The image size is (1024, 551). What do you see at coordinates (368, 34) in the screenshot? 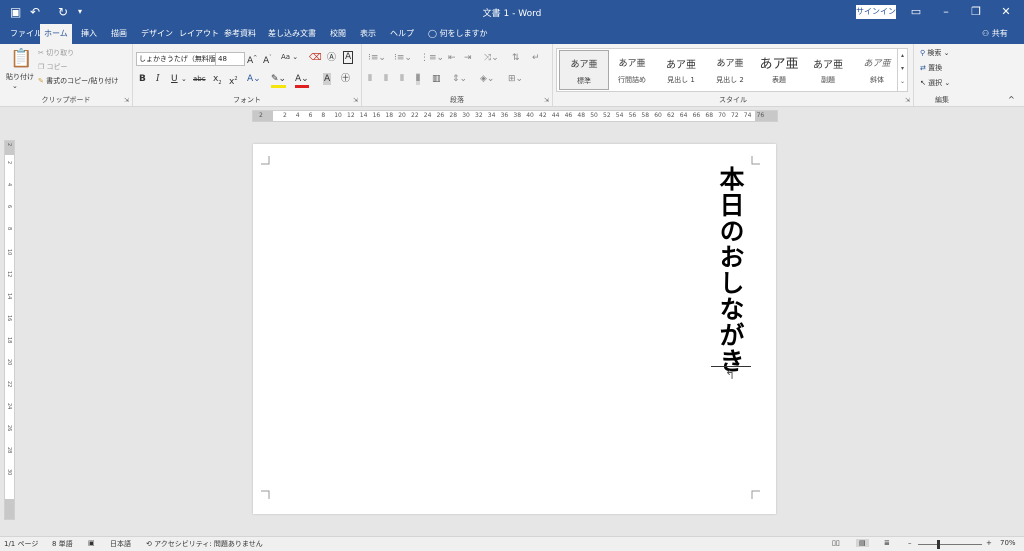
I see `tab-view: 表示` at bounding box center [368, 34].